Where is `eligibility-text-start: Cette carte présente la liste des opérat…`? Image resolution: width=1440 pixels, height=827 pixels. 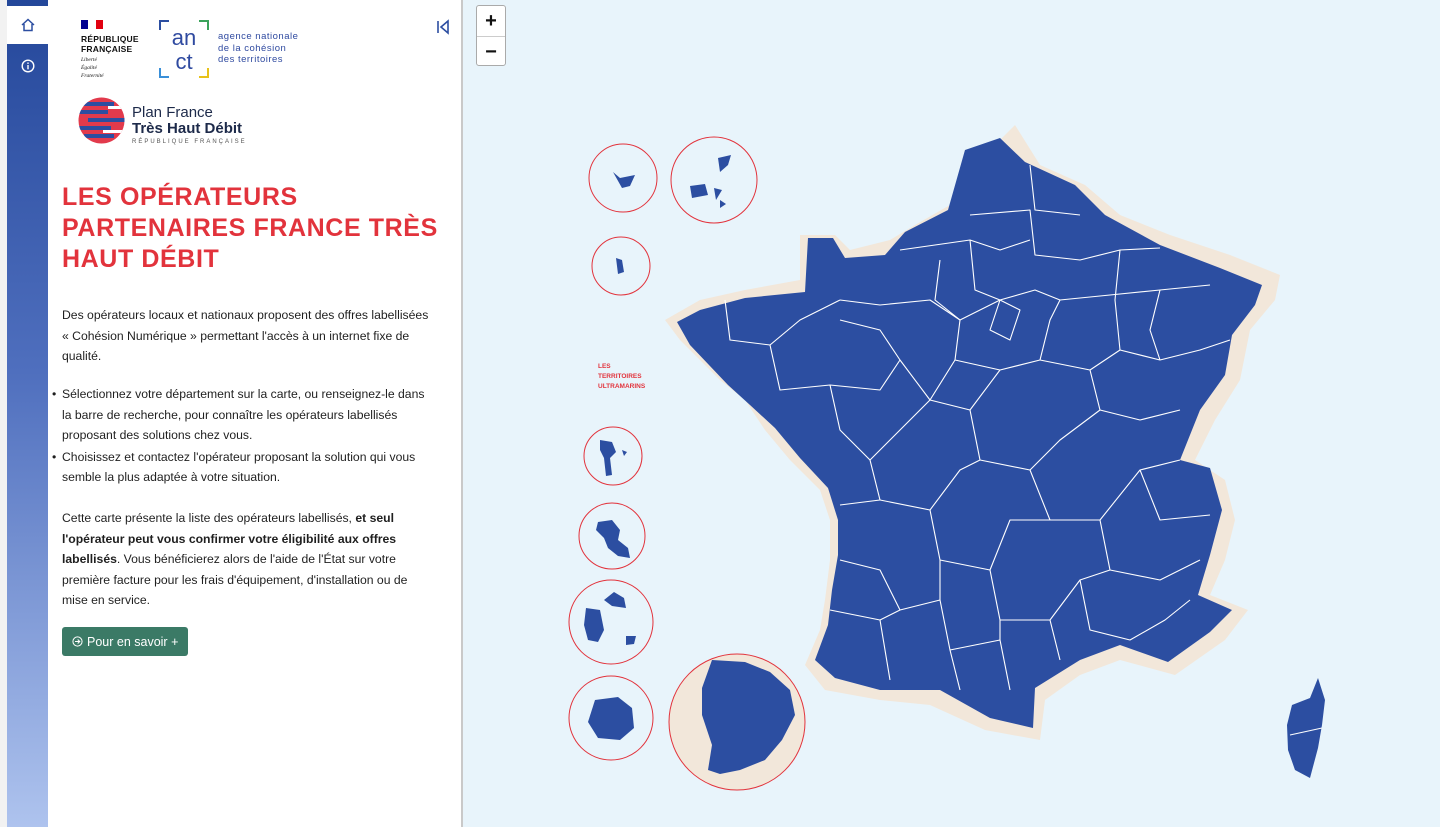 eligibility-text-start: Cette carte présente la liste des opérat… is located at coordinates (209, 518).